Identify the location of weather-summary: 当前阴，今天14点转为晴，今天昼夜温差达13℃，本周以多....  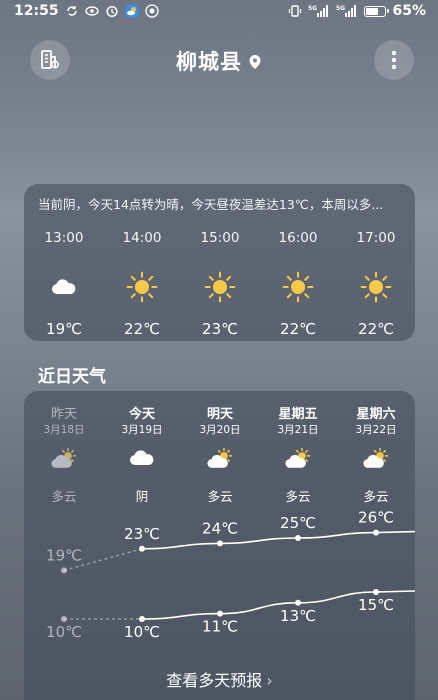
(221, 204).